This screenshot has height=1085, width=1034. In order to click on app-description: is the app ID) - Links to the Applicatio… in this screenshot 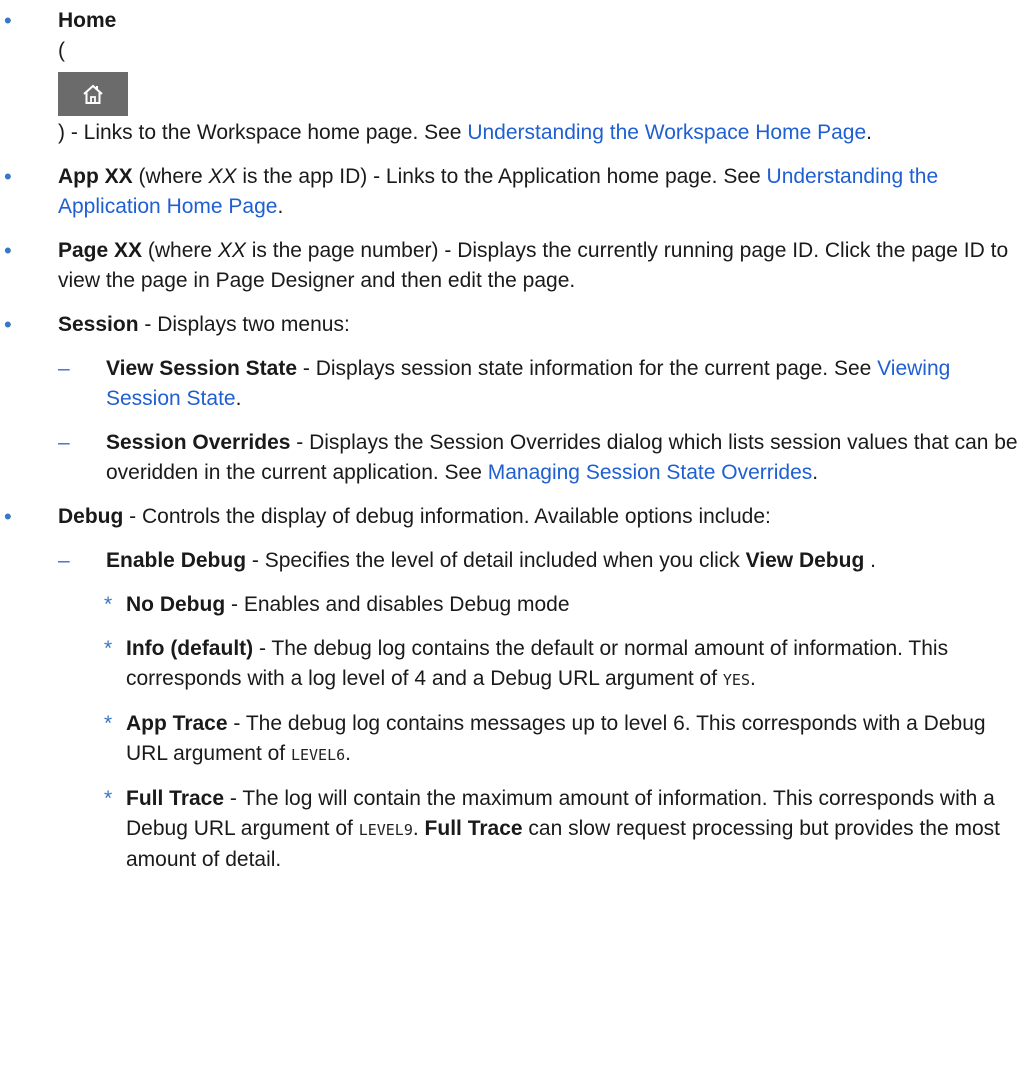, I will do `click(501, 176)`.